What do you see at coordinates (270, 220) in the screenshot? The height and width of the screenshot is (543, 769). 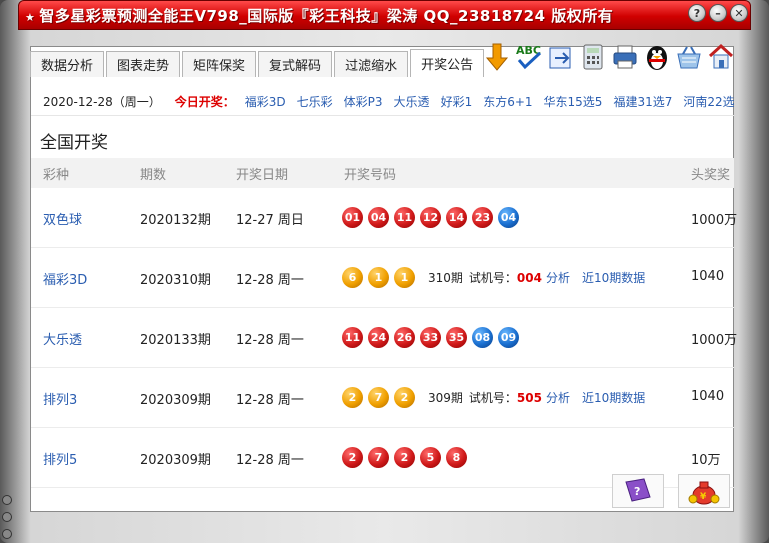 I see `draw-date: 12-27 周日` at bounding box center [270, 220].